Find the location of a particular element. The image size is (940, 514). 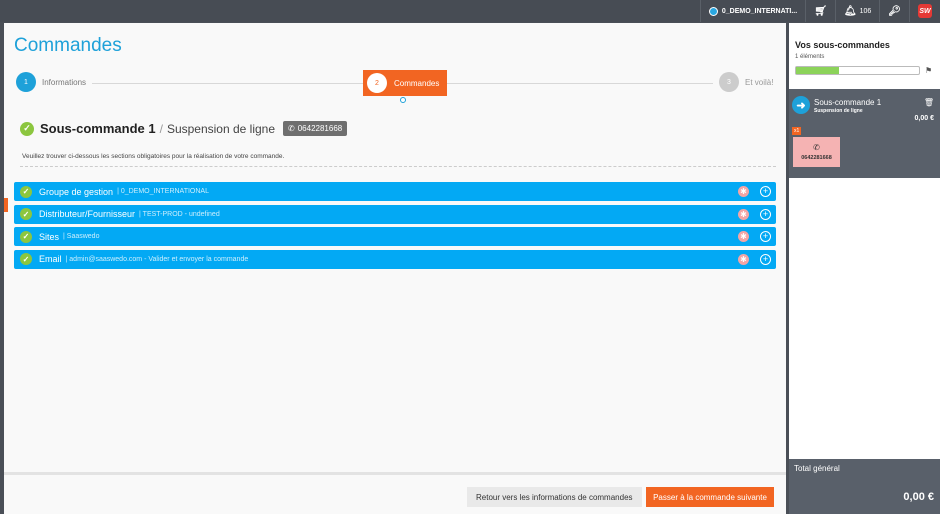

grand-total-label: Total général is located at coordinates (817, 468).